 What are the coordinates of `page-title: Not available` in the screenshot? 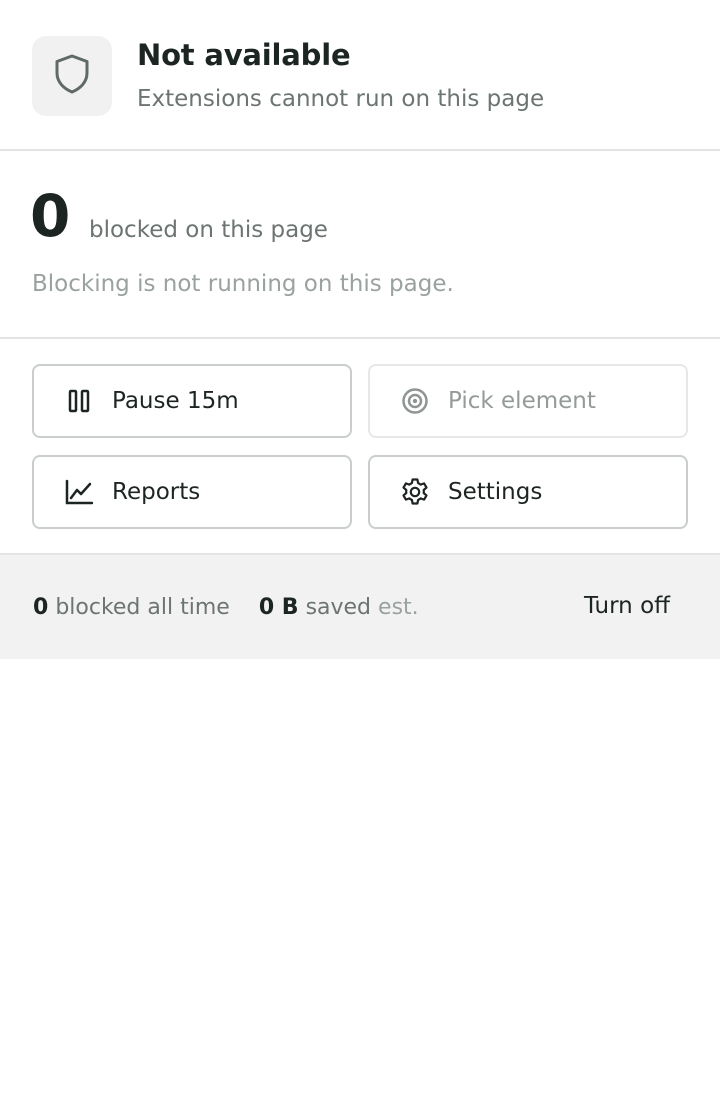 It's located at (244, 55).